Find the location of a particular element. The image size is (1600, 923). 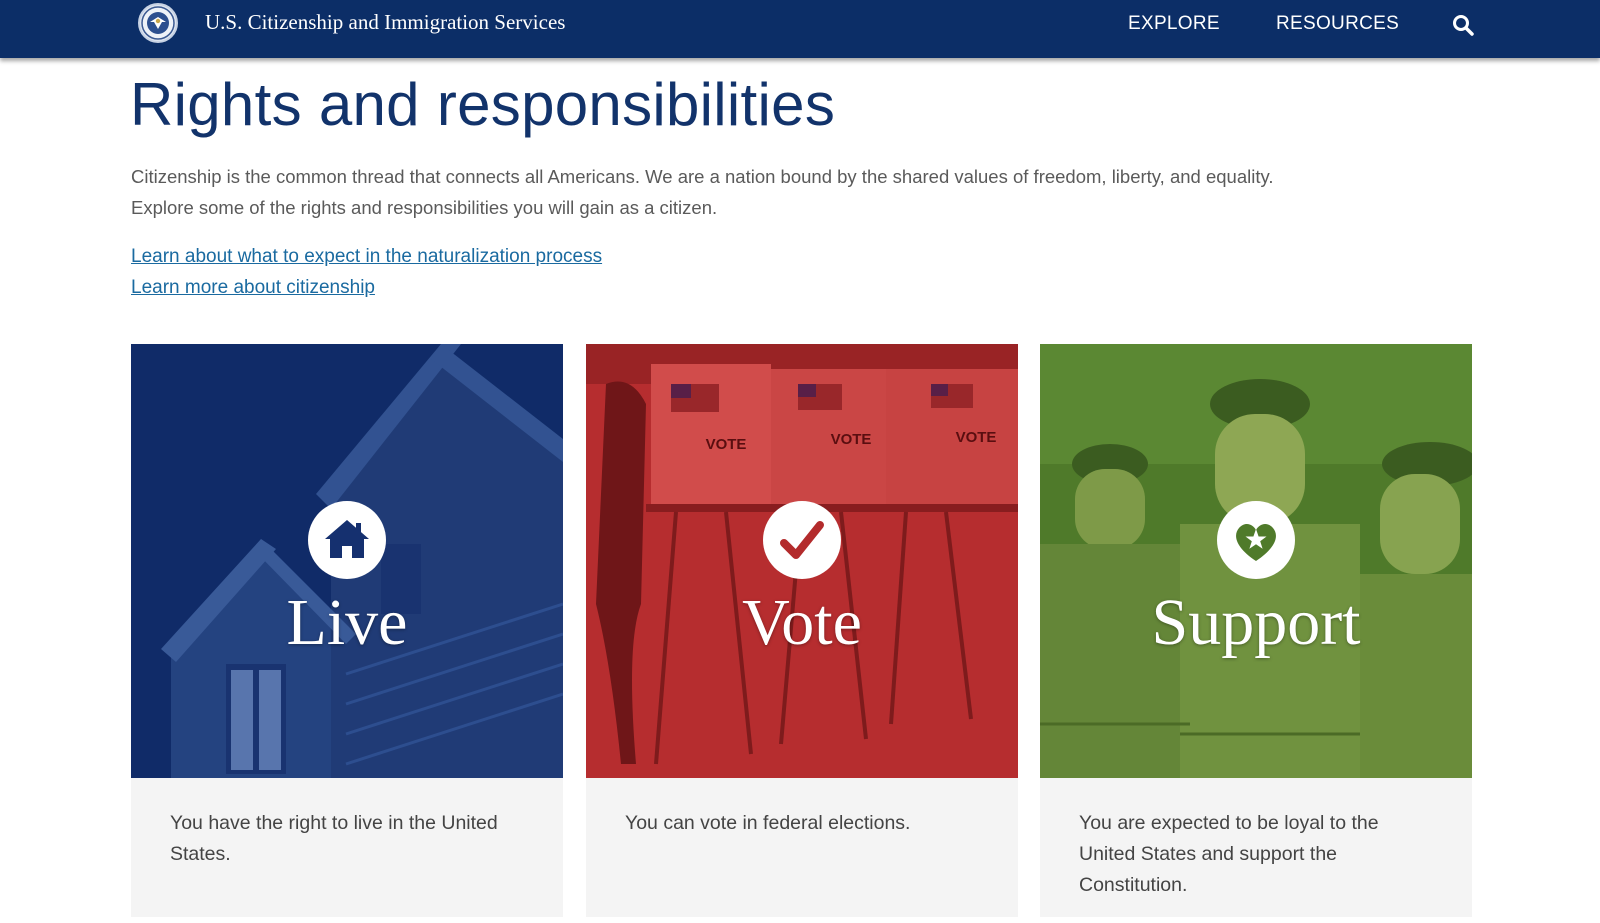

card-vote-image: VOTE VOTE VOTE Vote is located at coordinates (802, 561).